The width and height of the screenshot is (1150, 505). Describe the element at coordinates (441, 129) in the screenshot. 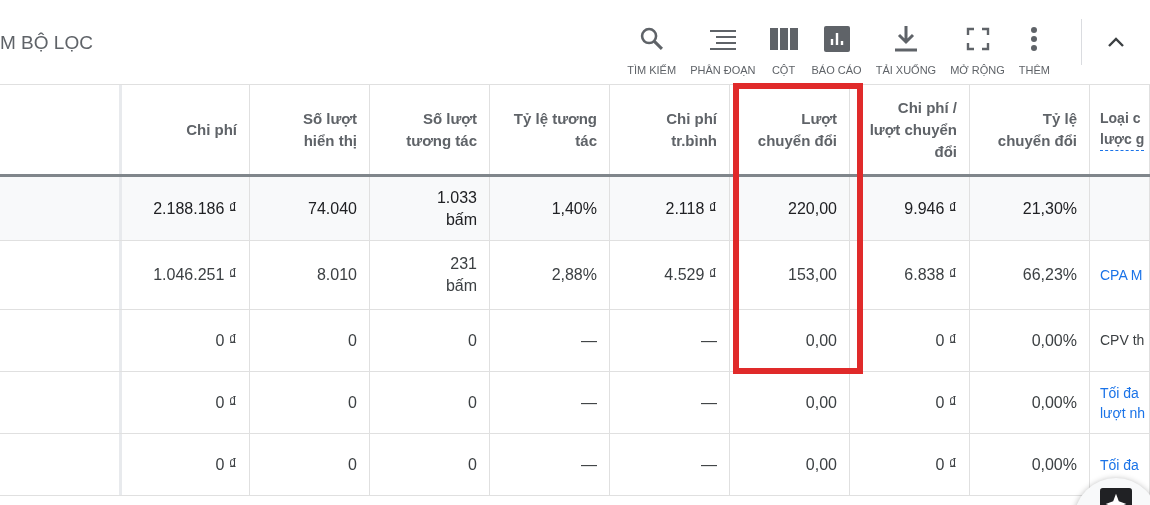

I see `column-header: Số lượt tương tác` at that location.